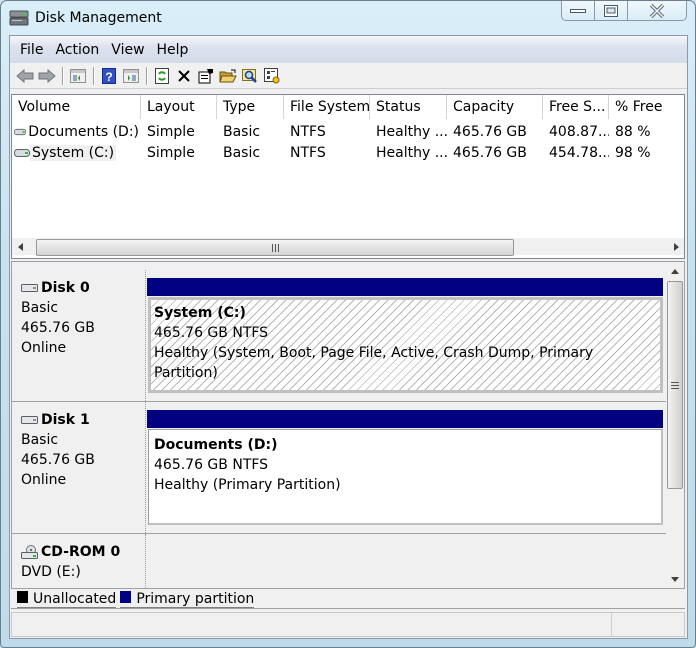 The image size is (696, 648). I want to click on disk-name: CD-ROM 0, so click(81, 552).